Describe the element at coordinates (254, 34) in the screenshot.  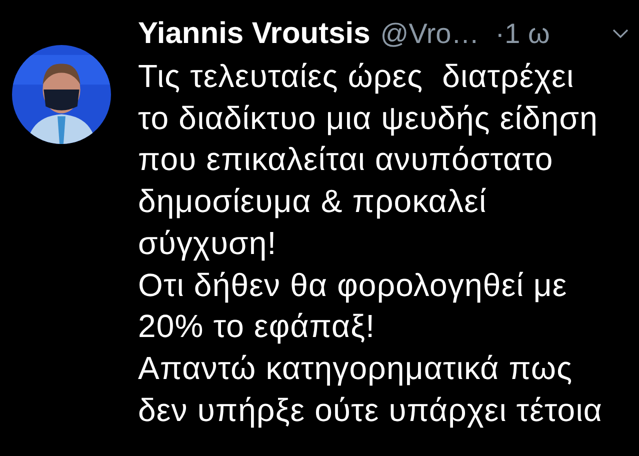
I see `author-name: Yiannis Vroutsis` at that location.